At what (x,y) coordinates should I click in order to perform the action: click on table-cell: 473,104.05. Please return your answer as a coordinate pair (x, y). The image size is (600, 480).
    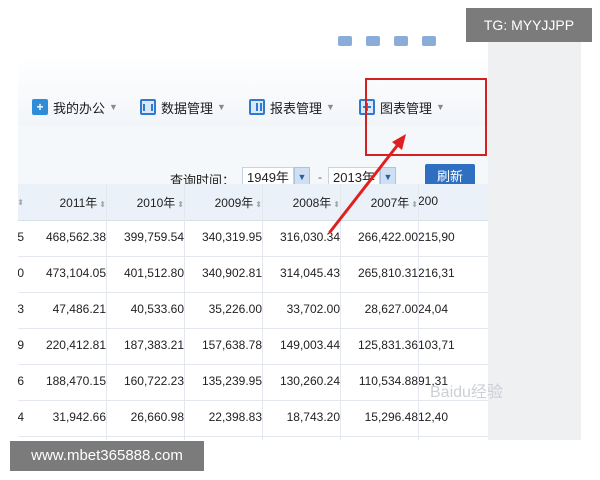
    Looking at the image, I should click on (75, 273).